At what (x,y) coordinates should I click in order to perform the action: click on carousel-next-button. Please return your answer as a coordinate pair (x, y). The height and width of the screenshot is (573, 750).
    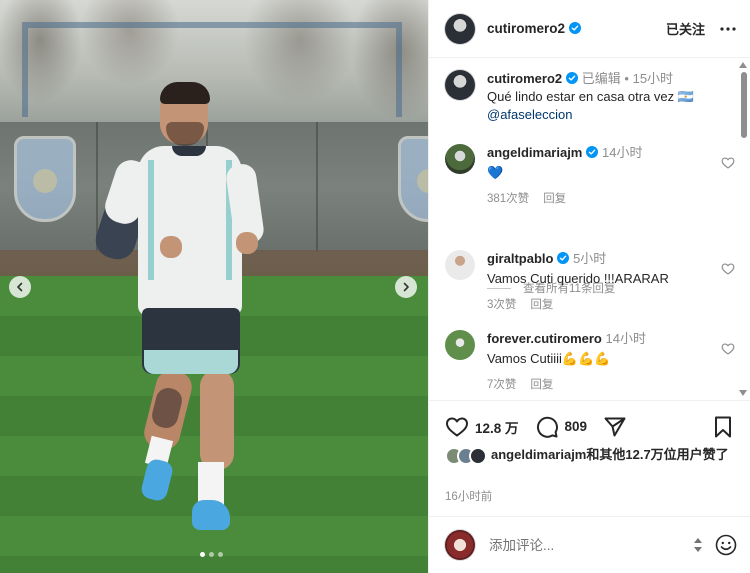
    Looking at the image, I should click on (406, 287).